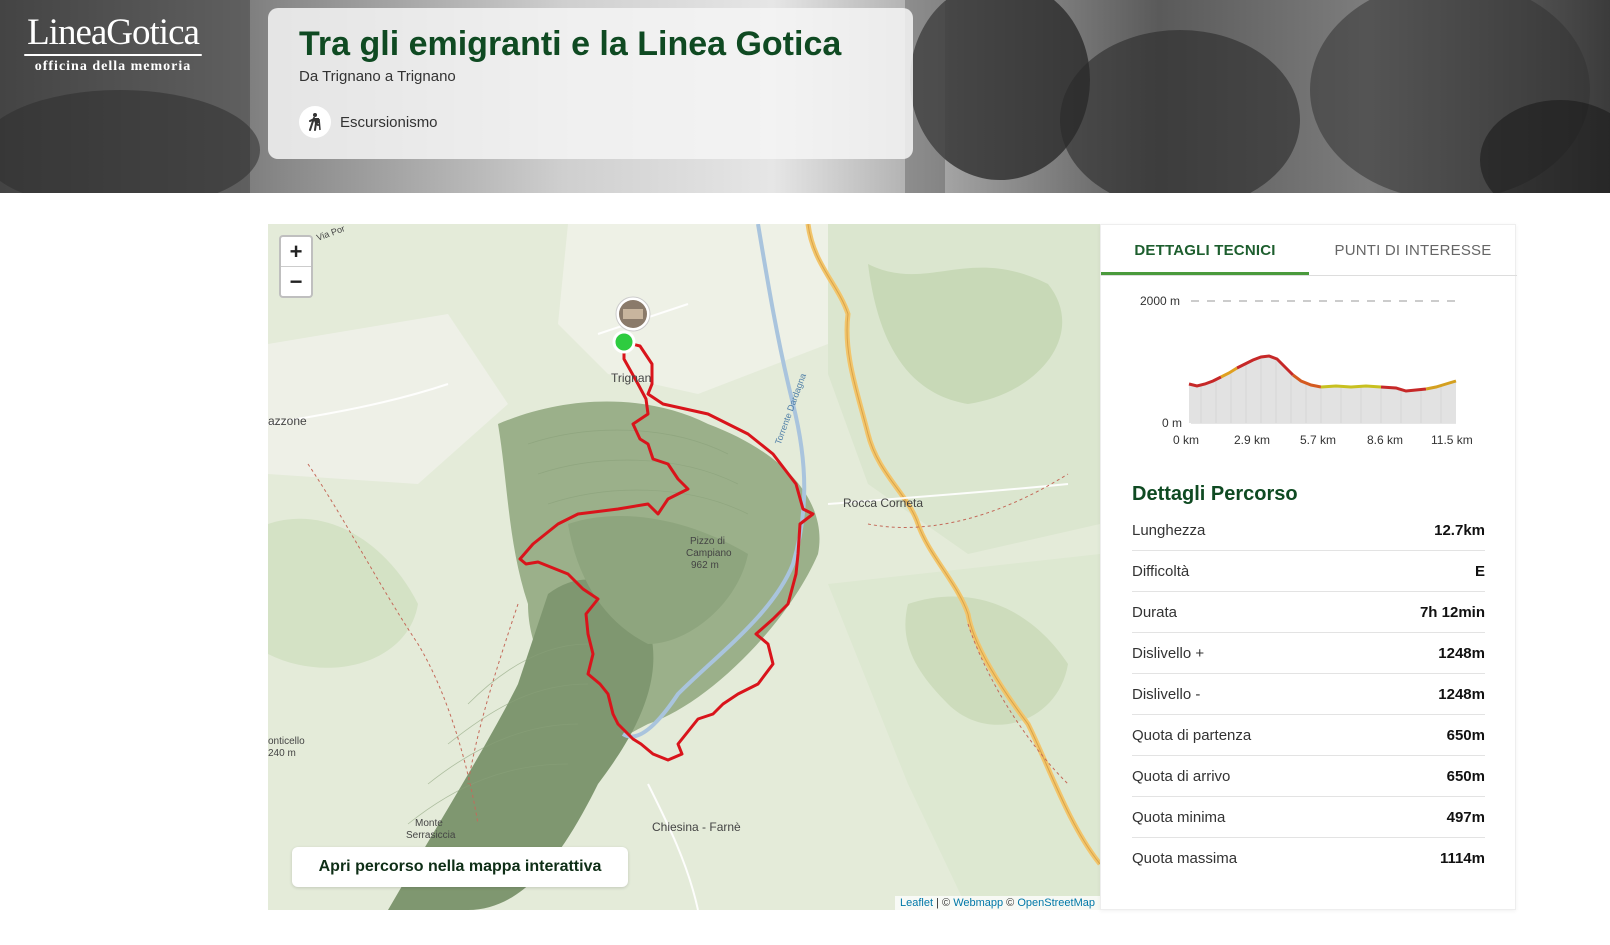 The width and height of the screenshot is (1610, 945). I want to click on start-marker, so click(624, 342).